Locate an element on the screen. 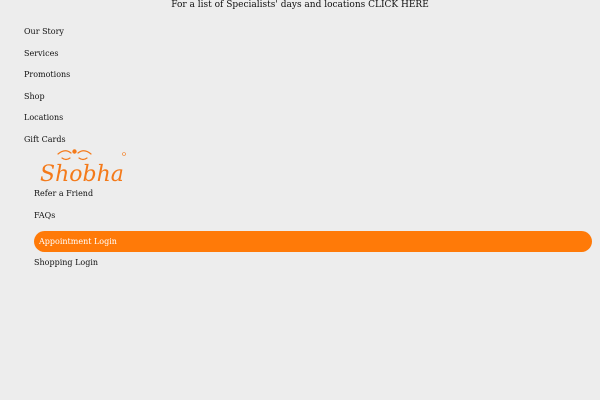  nav-item-shop: Shop is located at coordinates (47, 102).